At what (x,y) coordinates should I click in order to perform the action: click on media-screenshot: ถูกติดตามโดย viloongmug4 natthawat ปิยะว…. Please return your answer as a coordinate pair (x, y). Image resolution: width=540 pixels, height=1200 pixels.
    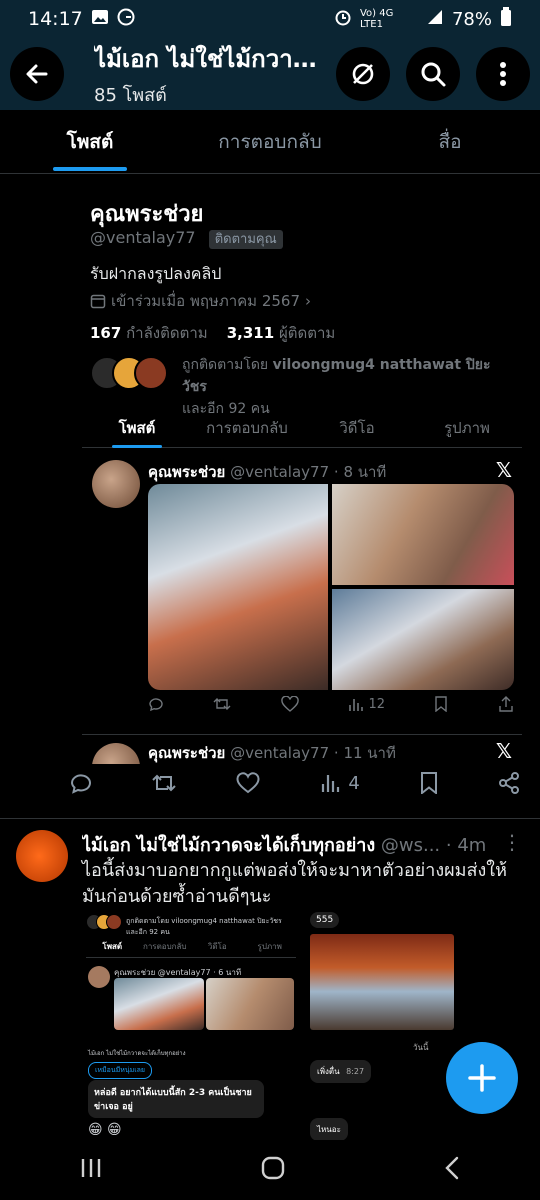
    Looking at the image, I should click on (192, 1032).